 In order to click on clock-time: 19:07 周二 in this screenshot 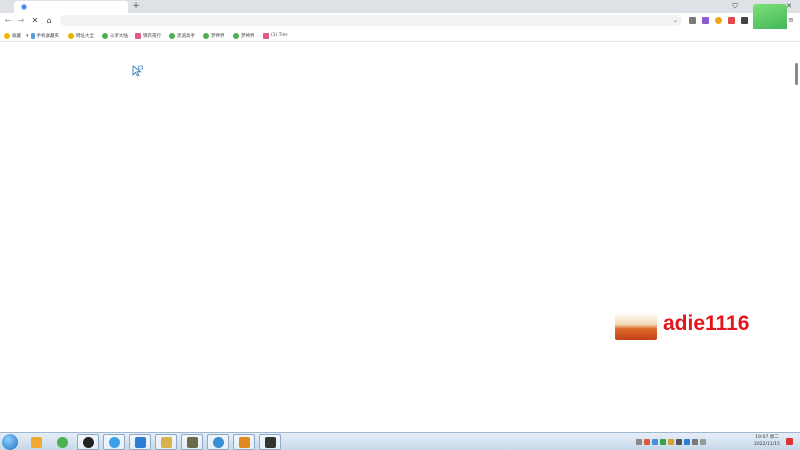, I will do `click(767, 437)`.